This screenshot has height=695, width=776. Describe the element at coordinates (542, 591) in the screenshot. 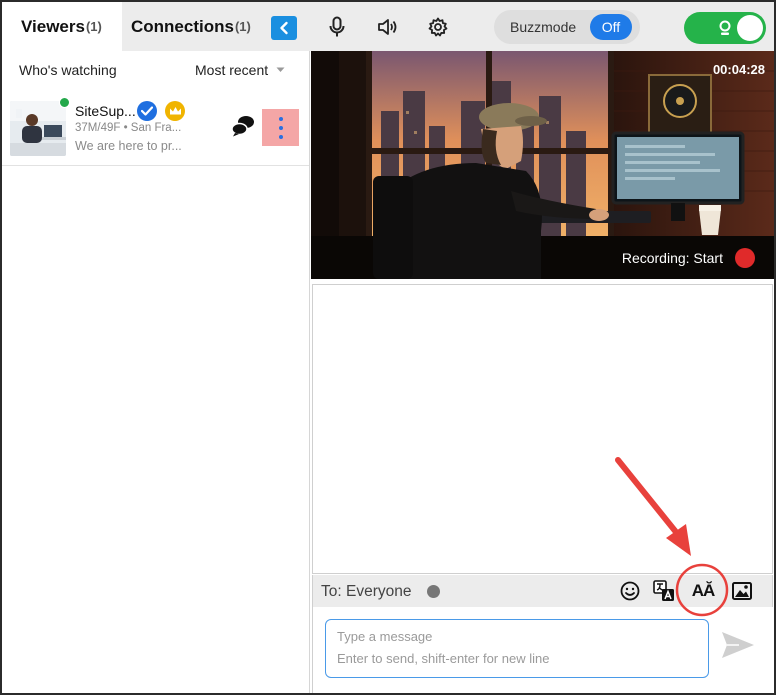

I see `chat-toolbar: To: Everyone AĂ` at that location.